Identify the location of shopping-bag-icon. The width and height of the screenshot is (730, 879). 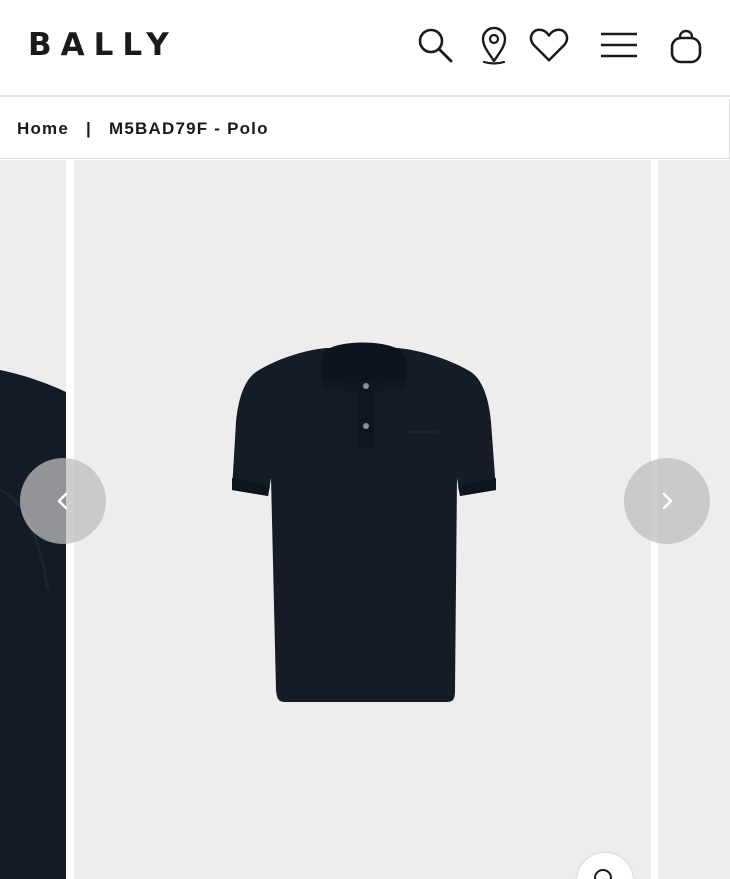
(686, 45).